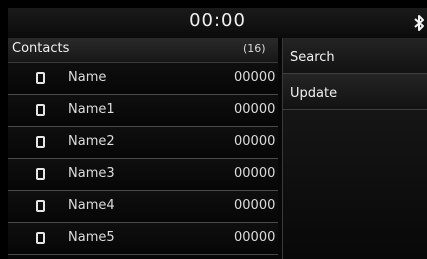 This screenshot has height=259, width=427. I want to click on status-bar: 00:00, so click(217, 23).